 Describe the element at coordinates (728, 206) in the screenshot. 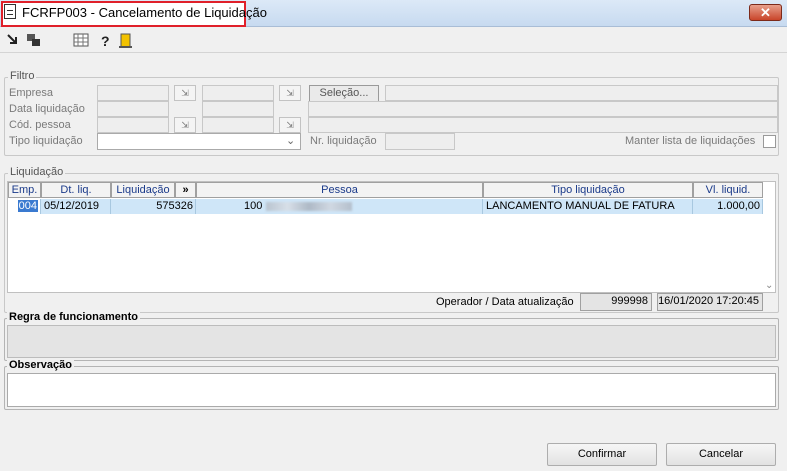

I see `cell-vl-liquid: 1.000,00` at that location.